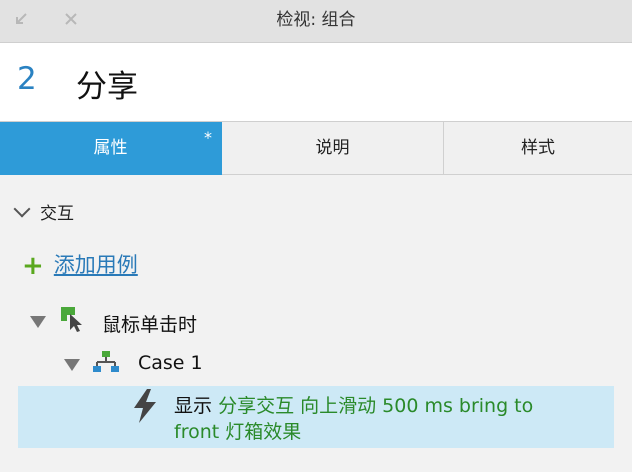 This screenshot has width=632, height=472. Describe the element at coordinates (263, 432) in the screenshot. I see `action-detail: 灯箱效果` at that location.